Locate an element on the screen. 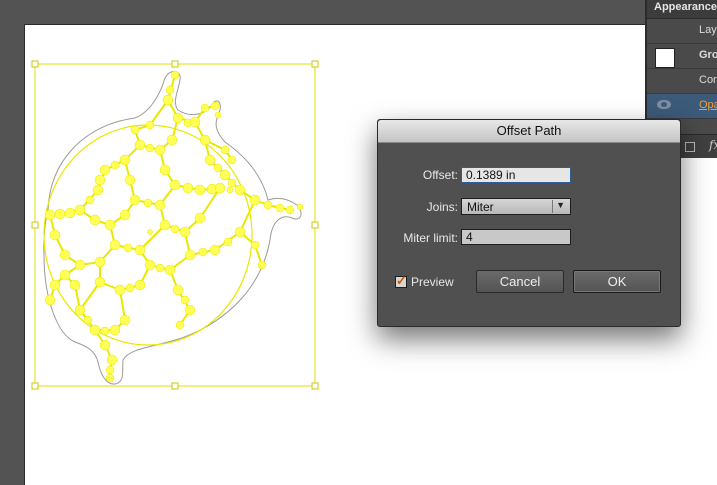 Image resolution: width=717 pixels, height=485 pixels. add-new-stroke-icon is located at coordinates (690, 147).